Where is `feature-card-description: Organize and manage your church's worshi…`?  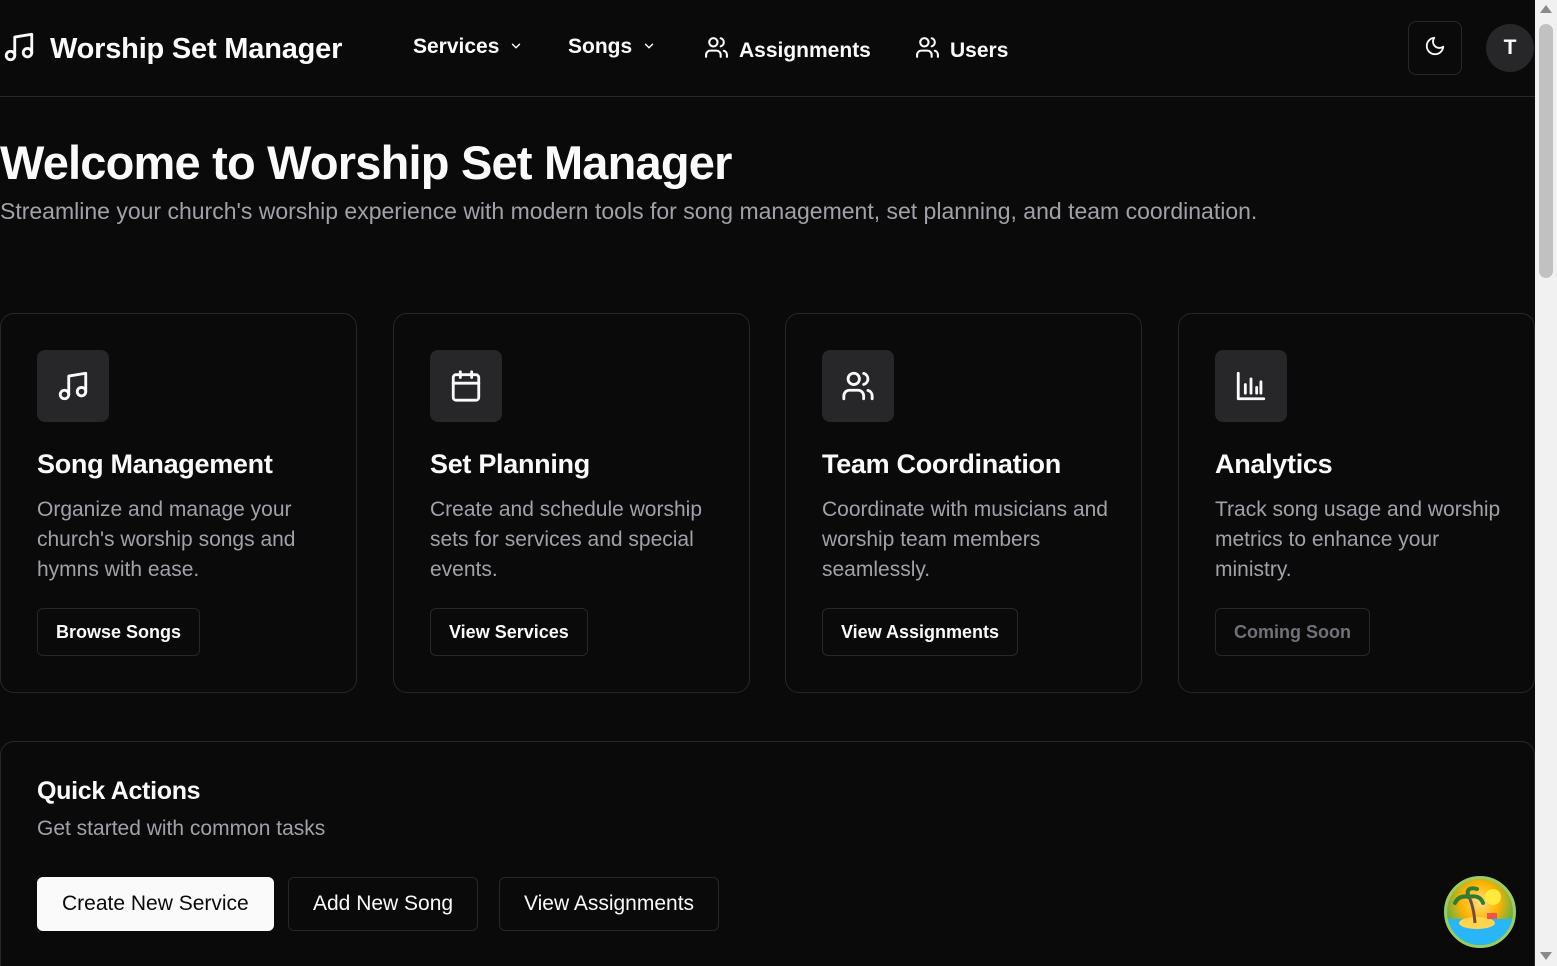 feature-card-description: Organize and manage your church's worshi… is located at coordinates (166, 539).